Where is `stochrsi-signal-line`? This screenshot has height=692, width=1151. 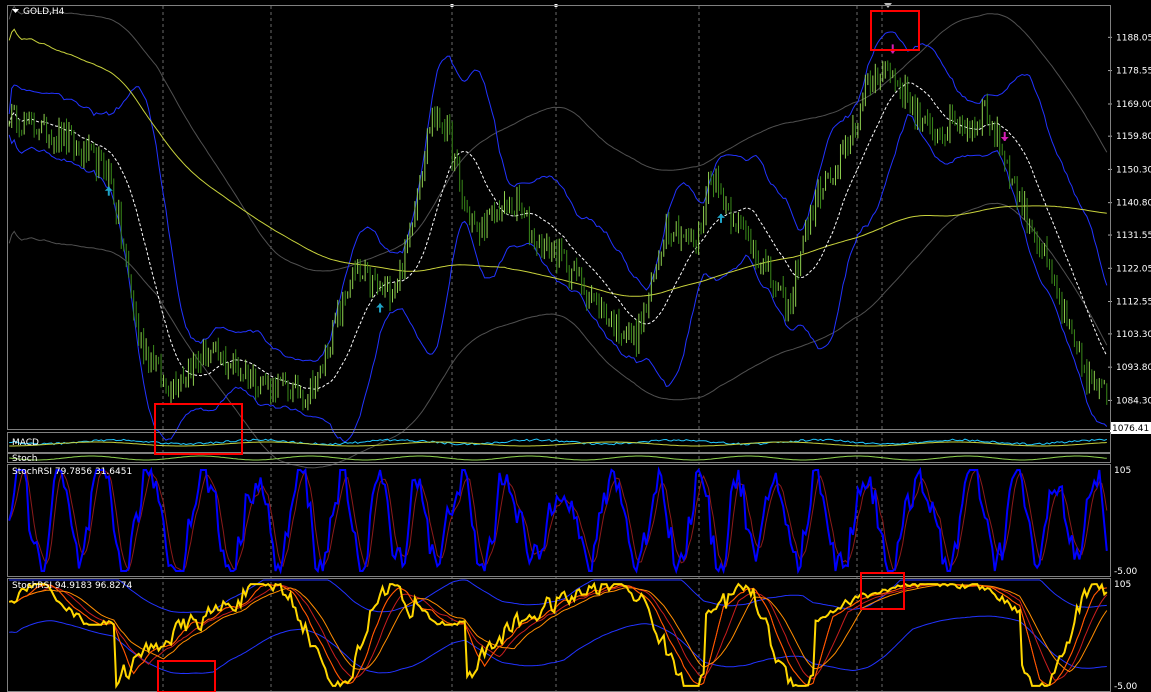
stochrsi-signal-line is located at coordinates (558, 634).